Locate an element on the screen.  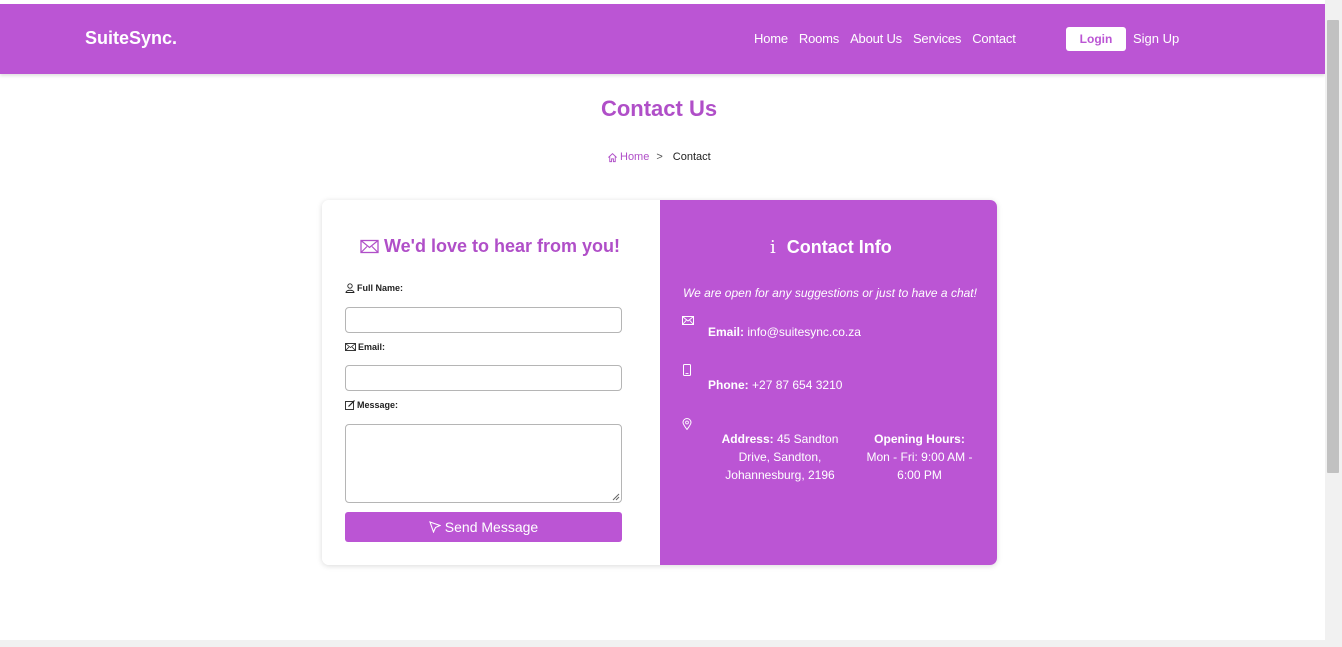
form-heading-text: We'd love to hear from you! is located at coordinates (502, 246).